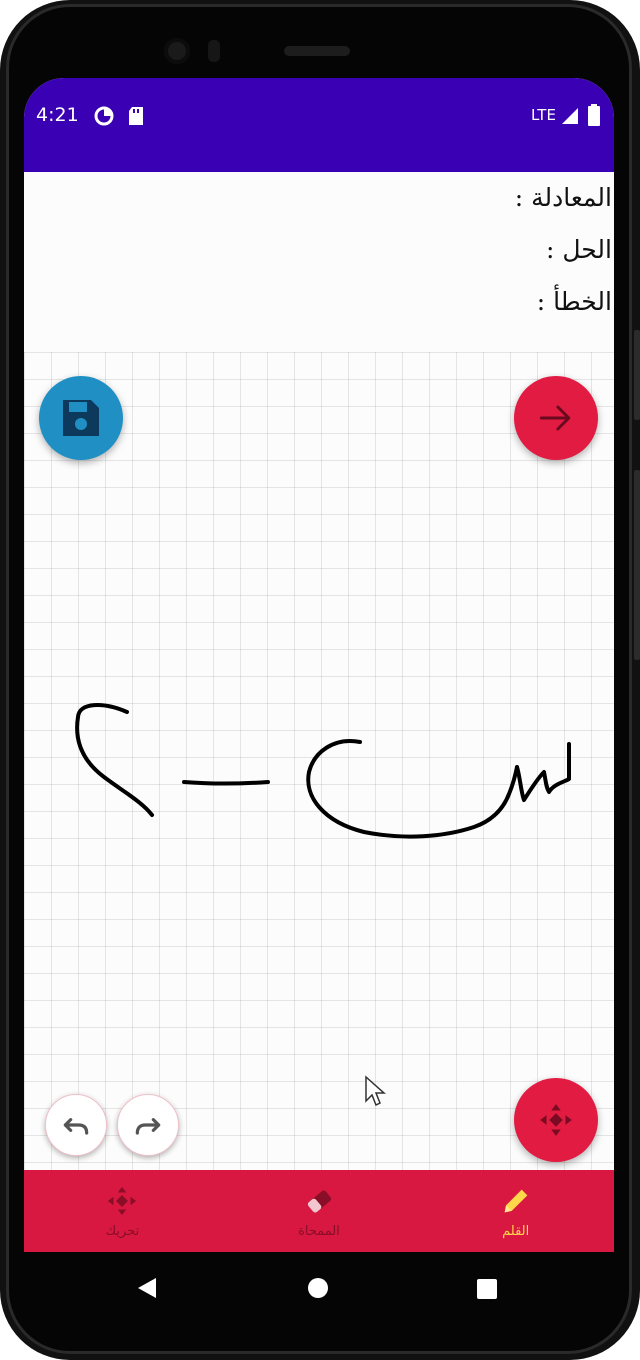 Image resolution: width=640 pixels, height=1360 pixels. What do you see at coordinates (114, 760) in the screenshot?
I see `stroke-digit` at bounding box center [114, 760].